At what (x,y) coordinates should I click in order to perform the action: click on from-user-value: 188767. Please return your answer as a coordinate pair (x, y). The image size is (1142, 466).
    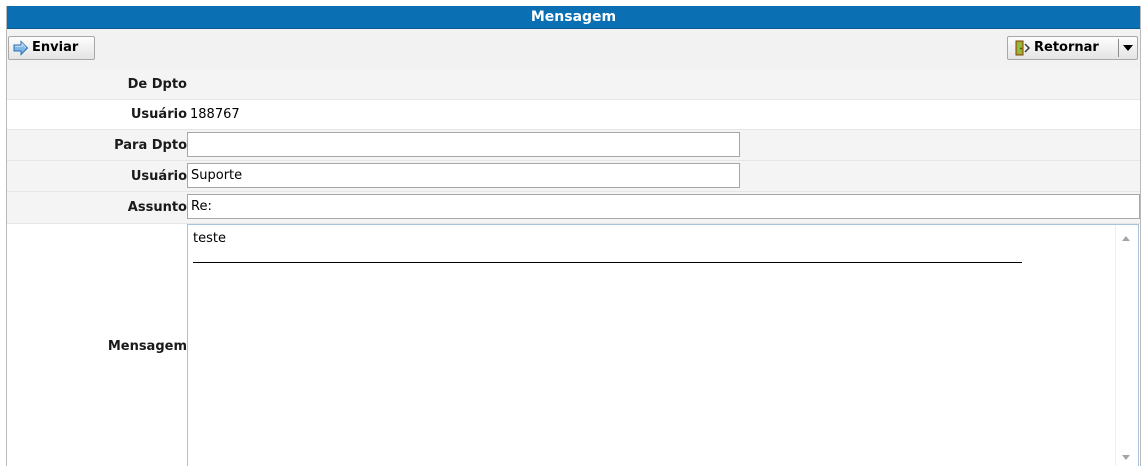
    Looking at the image, I should click on (215, 114).